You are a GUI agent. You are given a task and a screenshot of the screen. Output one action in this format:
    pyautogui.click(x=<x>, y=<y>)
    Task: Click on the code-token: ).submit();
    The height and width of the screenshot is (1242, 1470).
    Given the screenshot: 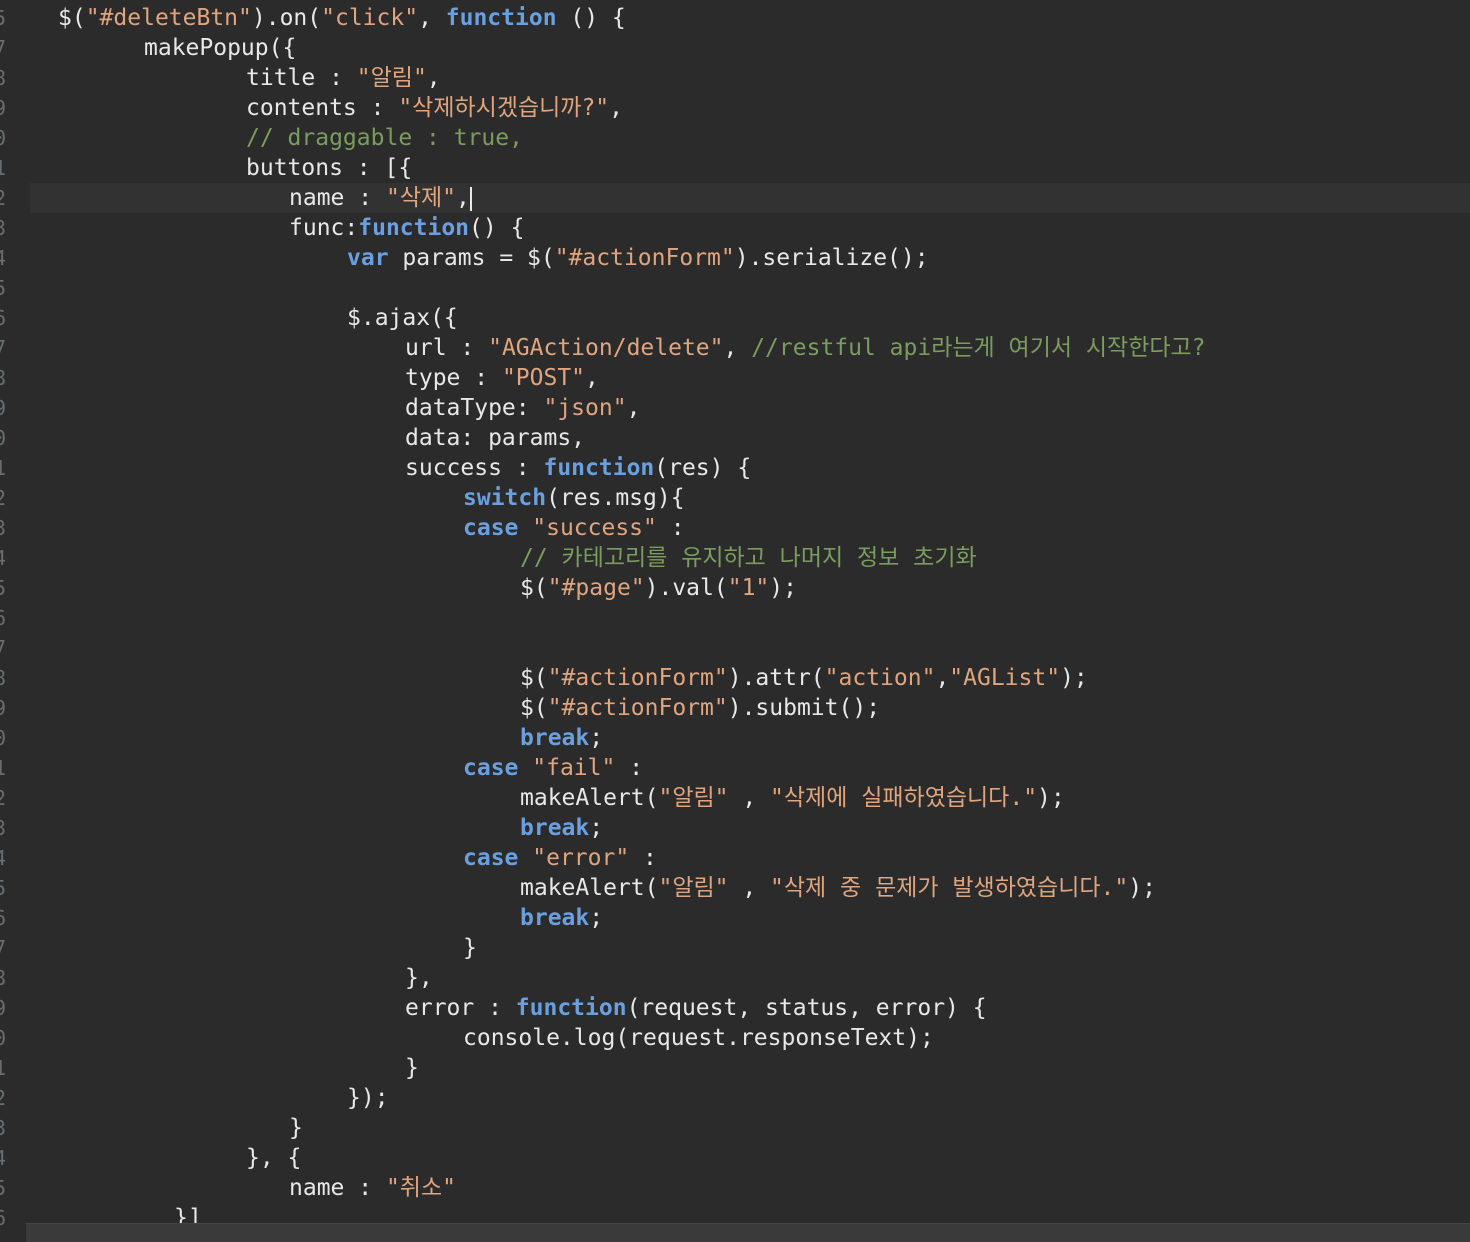 What is the action you would take?
    pyautogui.click(x=804, y=708)
    